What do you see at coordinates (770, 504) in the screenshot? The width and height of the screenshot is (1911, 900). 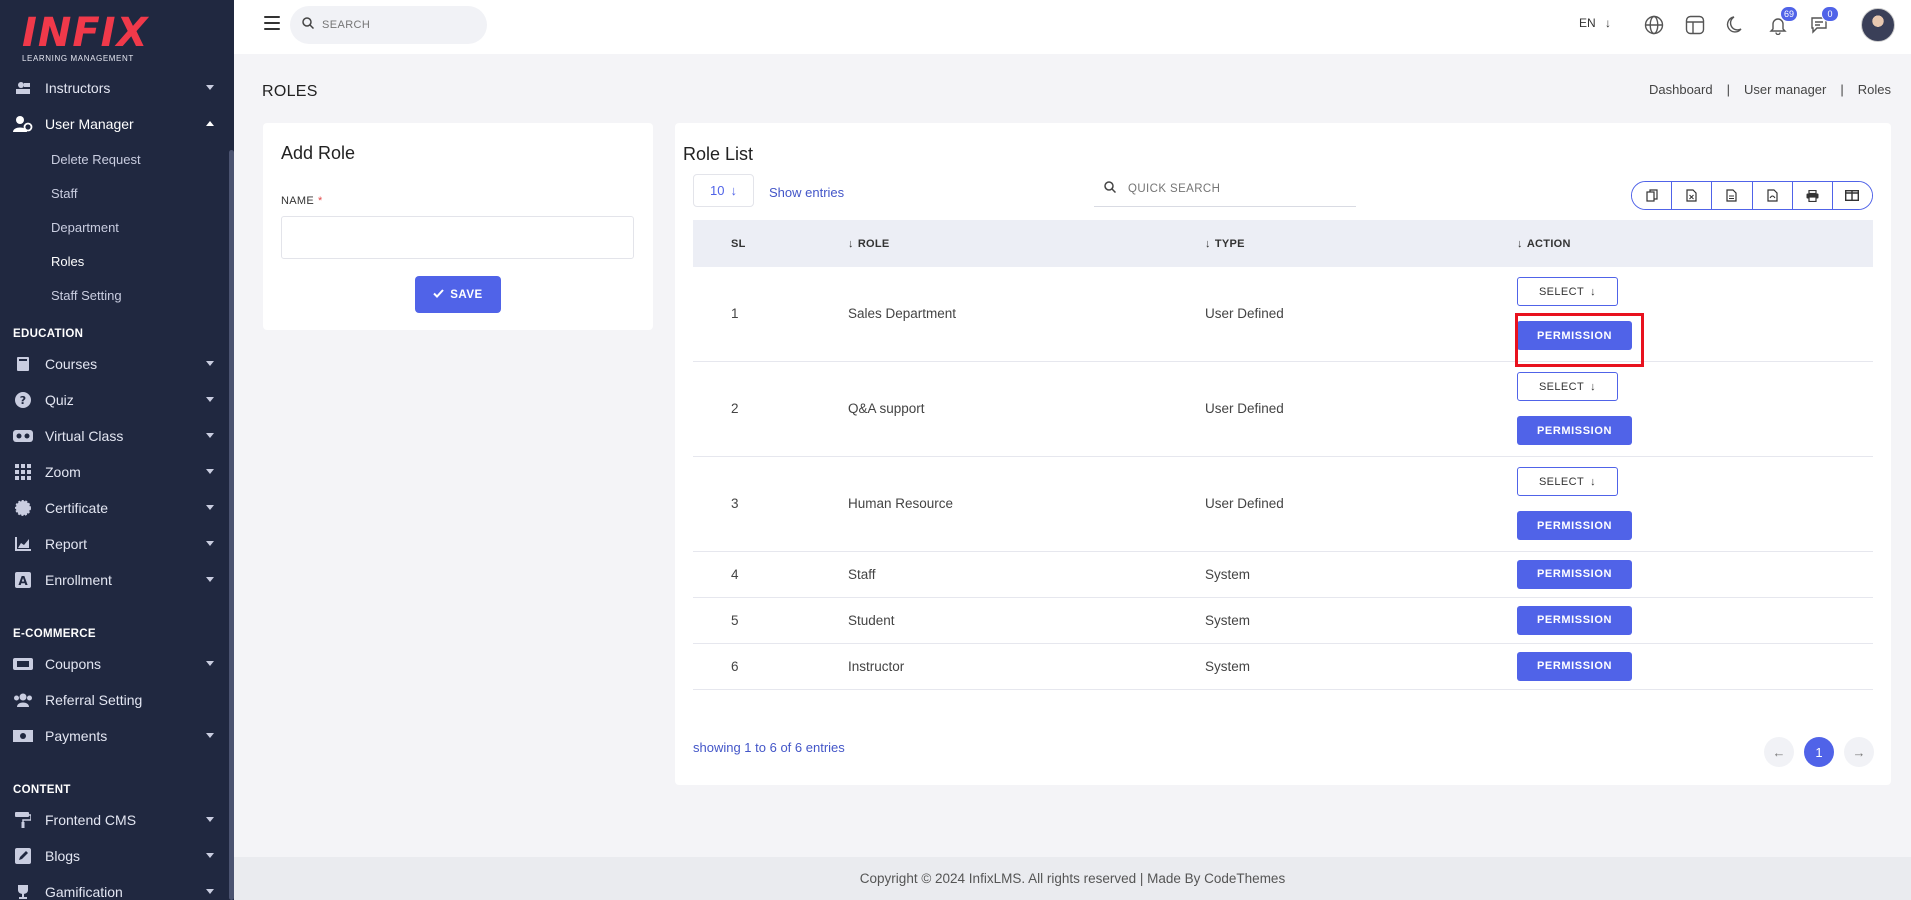 I see `cell-sl: 3` at bounding box center [770, 504].